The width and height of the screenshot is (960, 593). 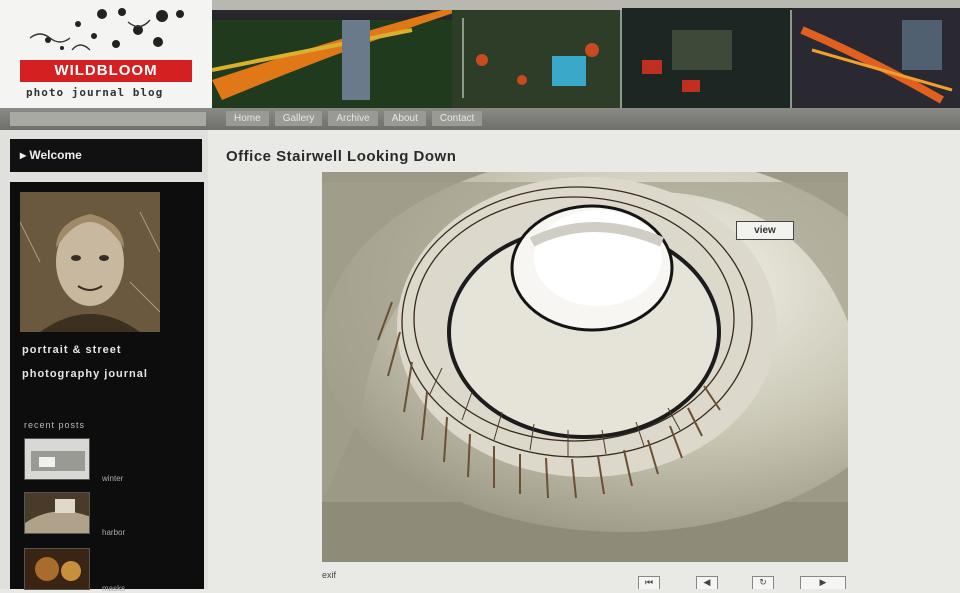 I want to click on header-toolbar-strip: Home Gallery Archive About Contact, so click(x=480, y=119).